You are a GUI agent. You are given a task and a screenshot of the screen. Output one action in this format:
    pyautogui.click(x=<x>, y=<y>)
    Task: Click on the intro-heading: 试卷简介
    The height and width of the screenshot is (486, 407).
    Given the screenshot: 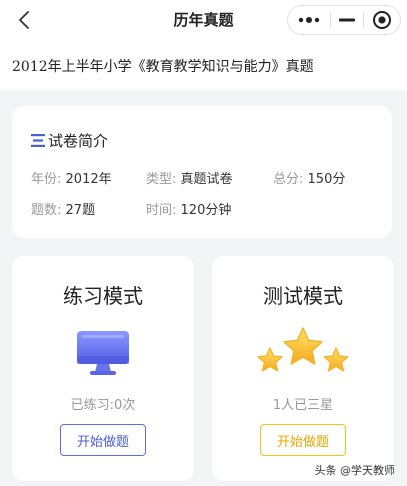 What is the action you would take?
    pyautogui.click(x=69, y=140)
    